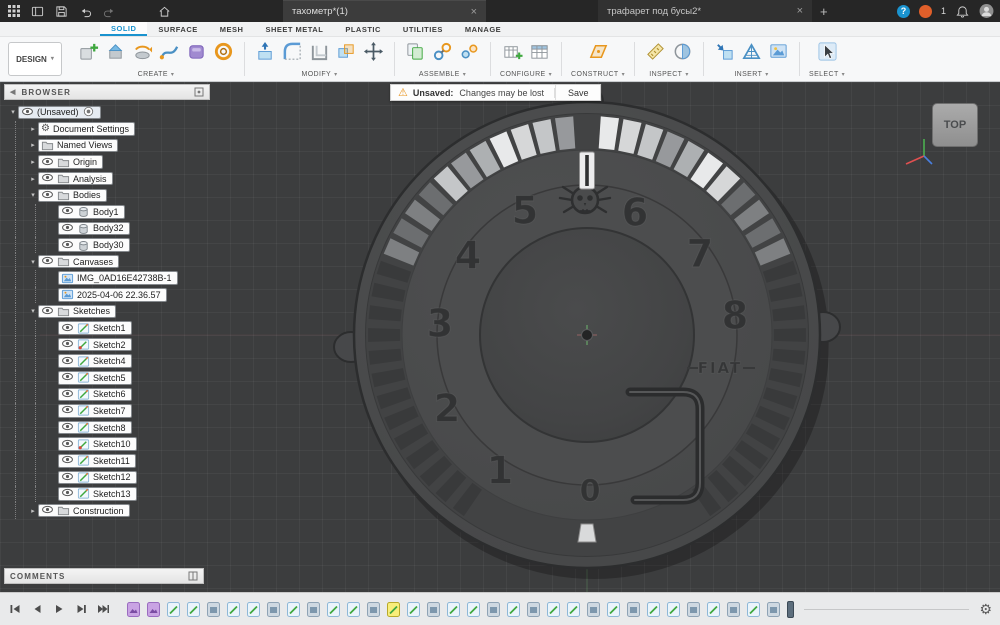  I want to click on canvas-icon, so click(778, 51).